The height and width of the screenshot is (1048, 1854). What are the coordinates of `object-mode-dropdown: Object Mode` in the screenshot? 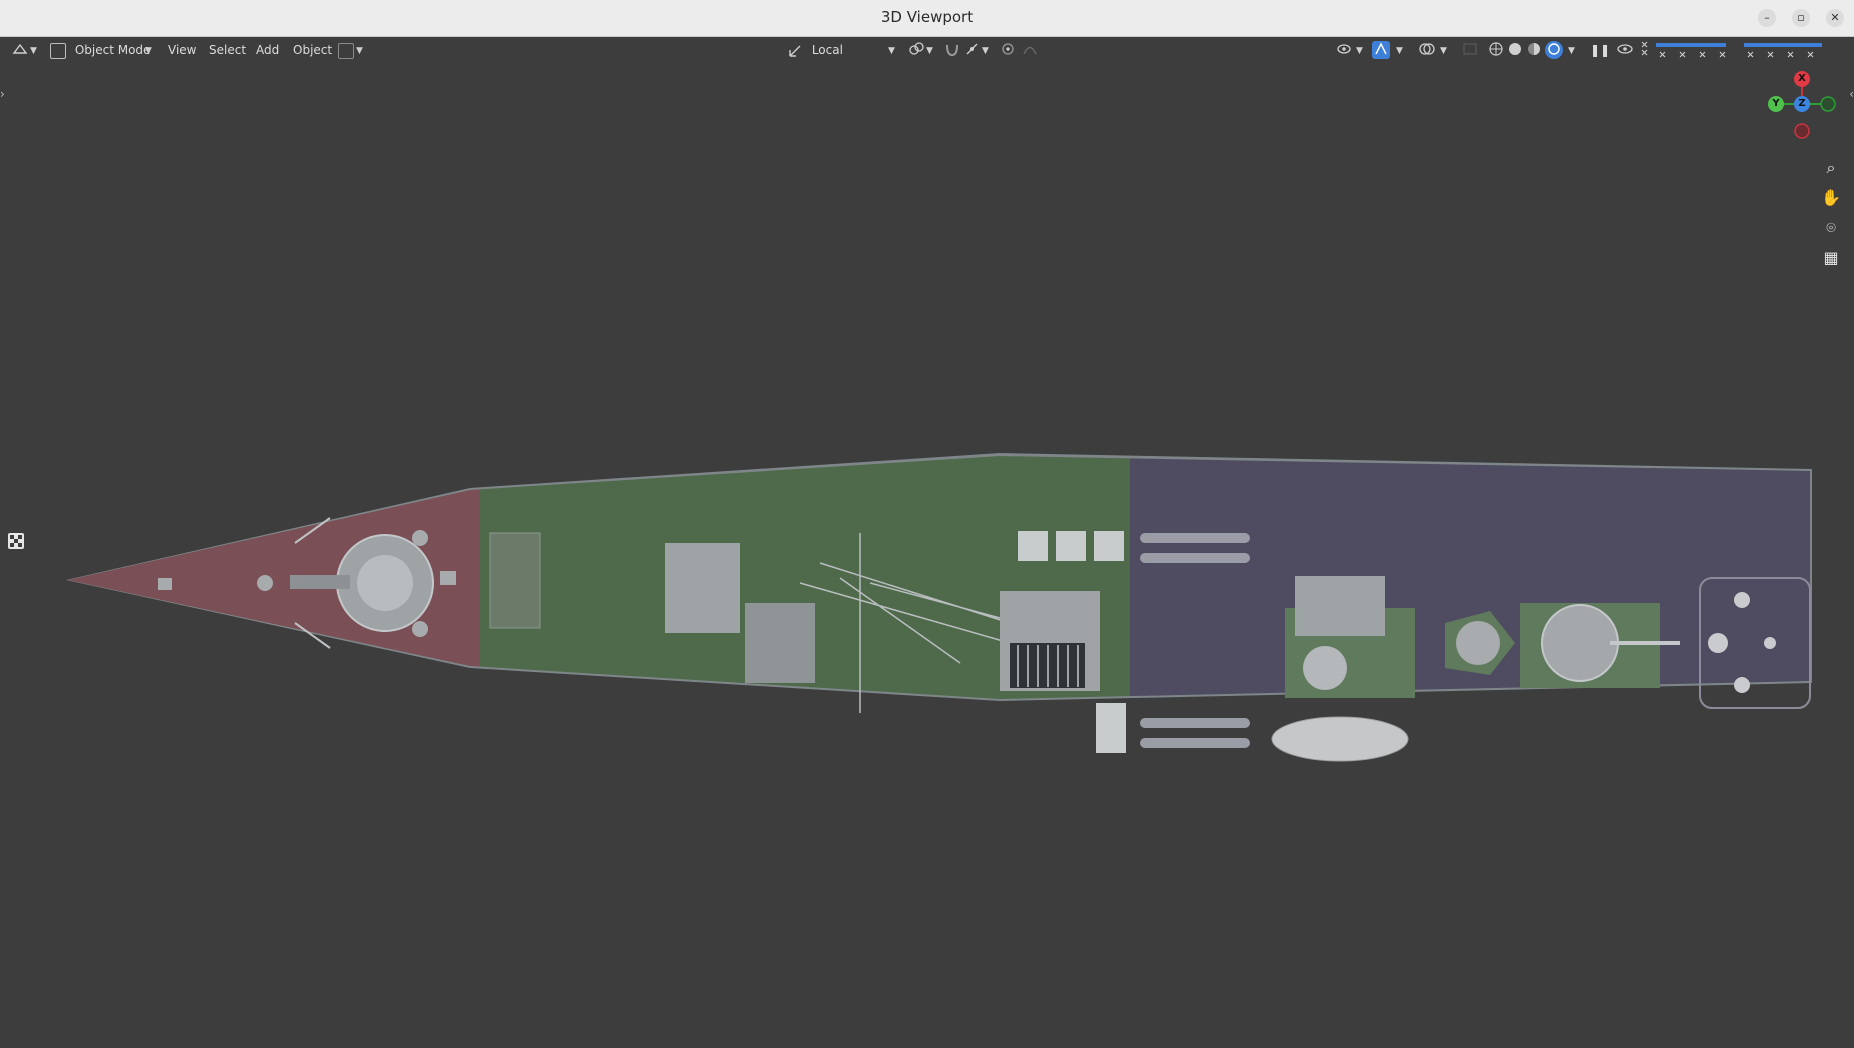 It's located at (100, 50).